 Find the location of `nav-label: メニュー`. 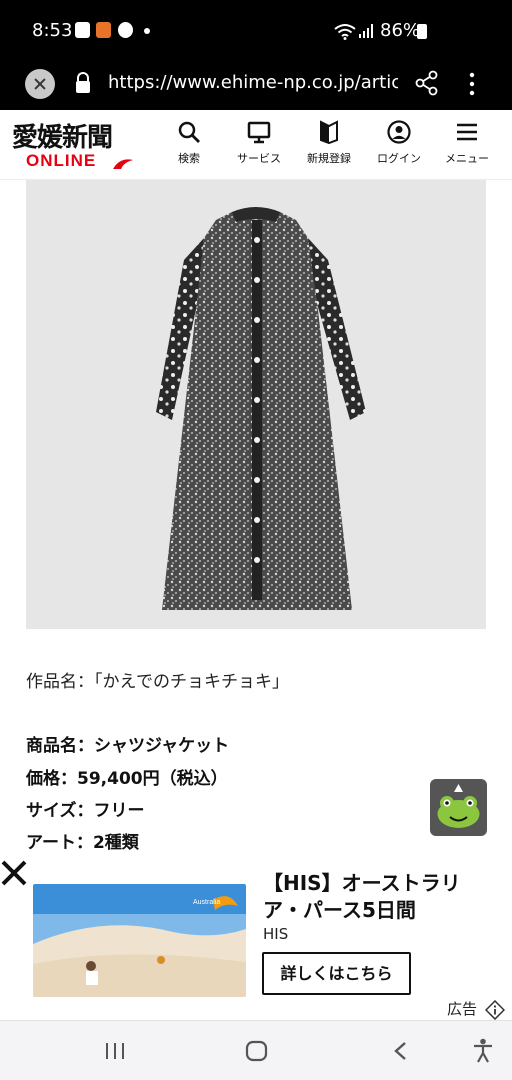

nav-label: メニュー is located at coordinates (467, 158).